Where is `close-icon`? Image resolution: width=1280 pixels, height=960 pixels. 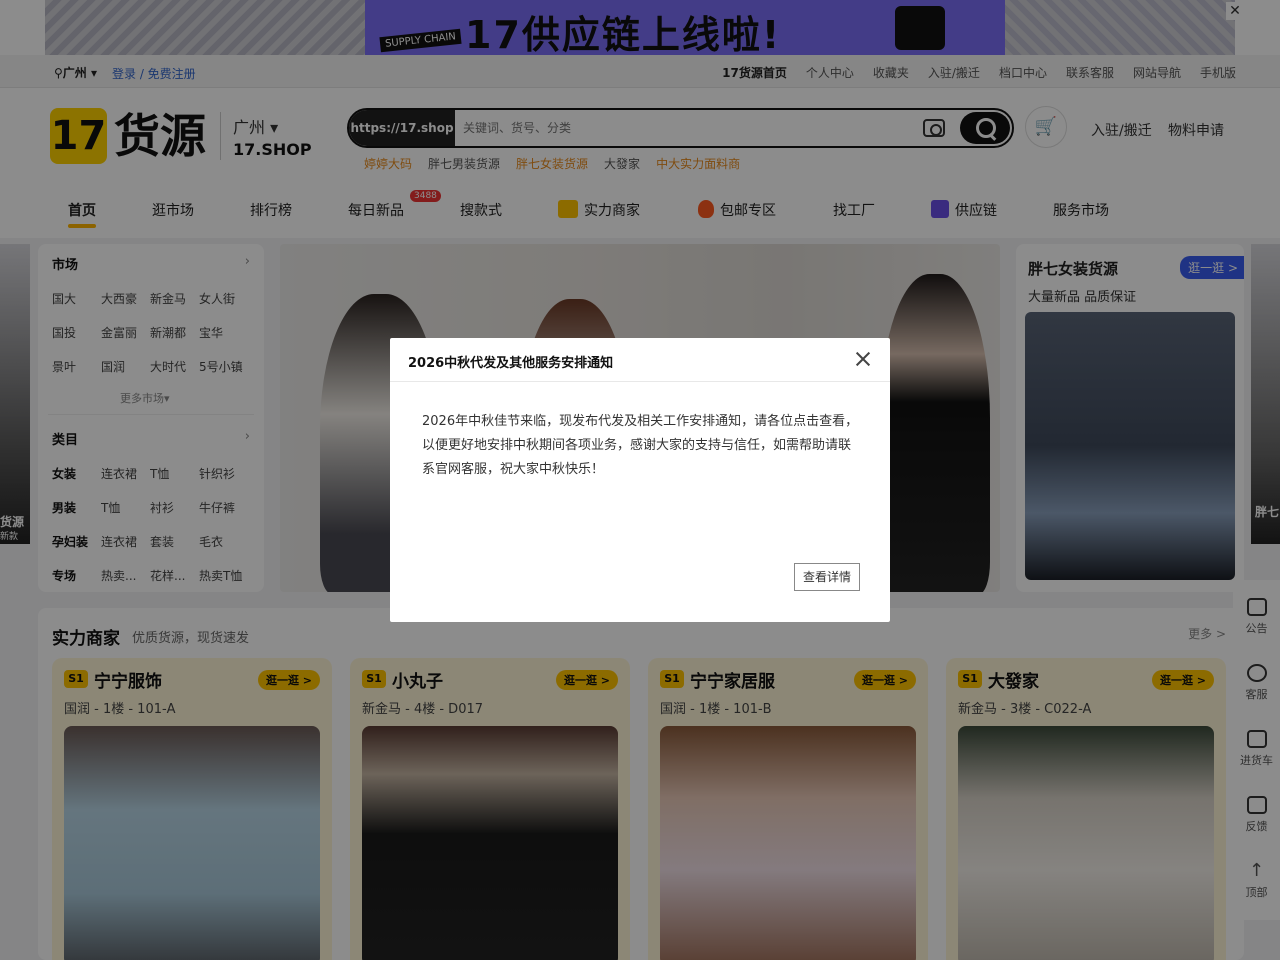
close-icon is located at coordinates (863, 359).